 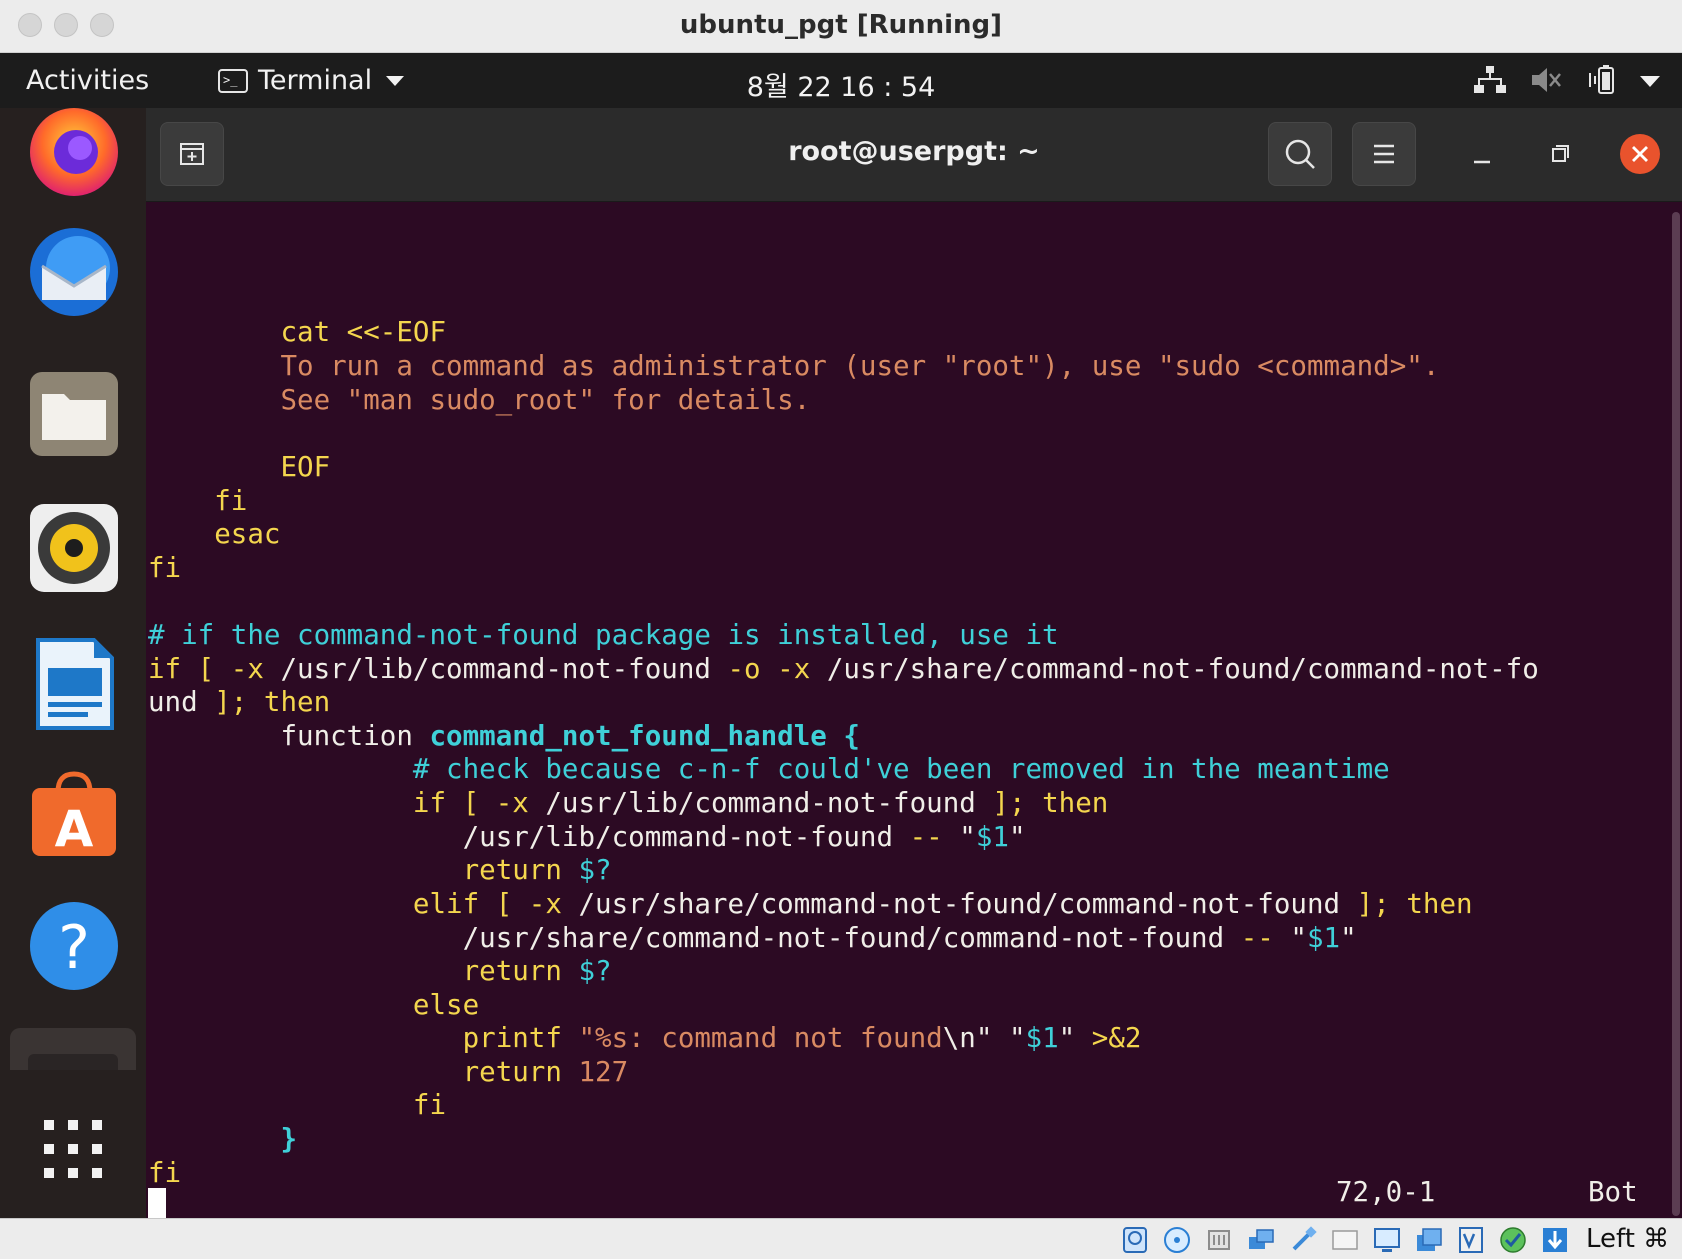 I want to click on search-button, so click(x=1300, y=154).